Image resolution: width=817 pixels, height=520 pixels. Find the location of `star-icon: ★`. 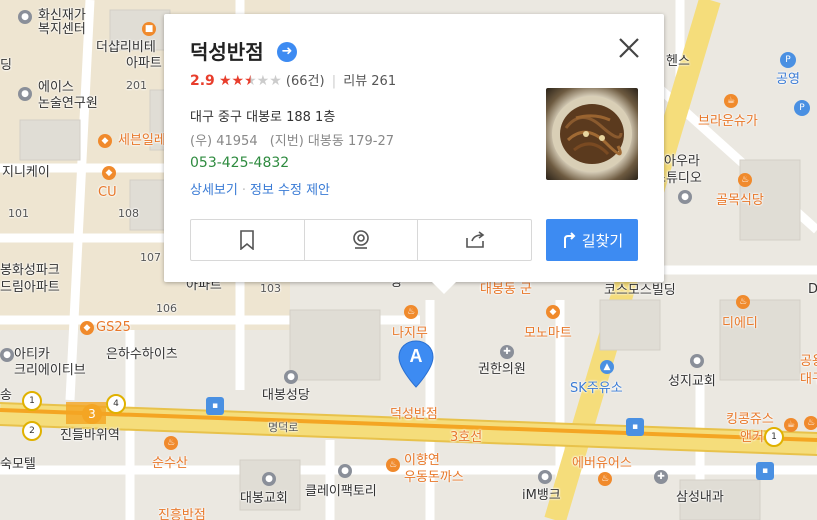

star-icon: ★ is located at coordinates (225, 81).